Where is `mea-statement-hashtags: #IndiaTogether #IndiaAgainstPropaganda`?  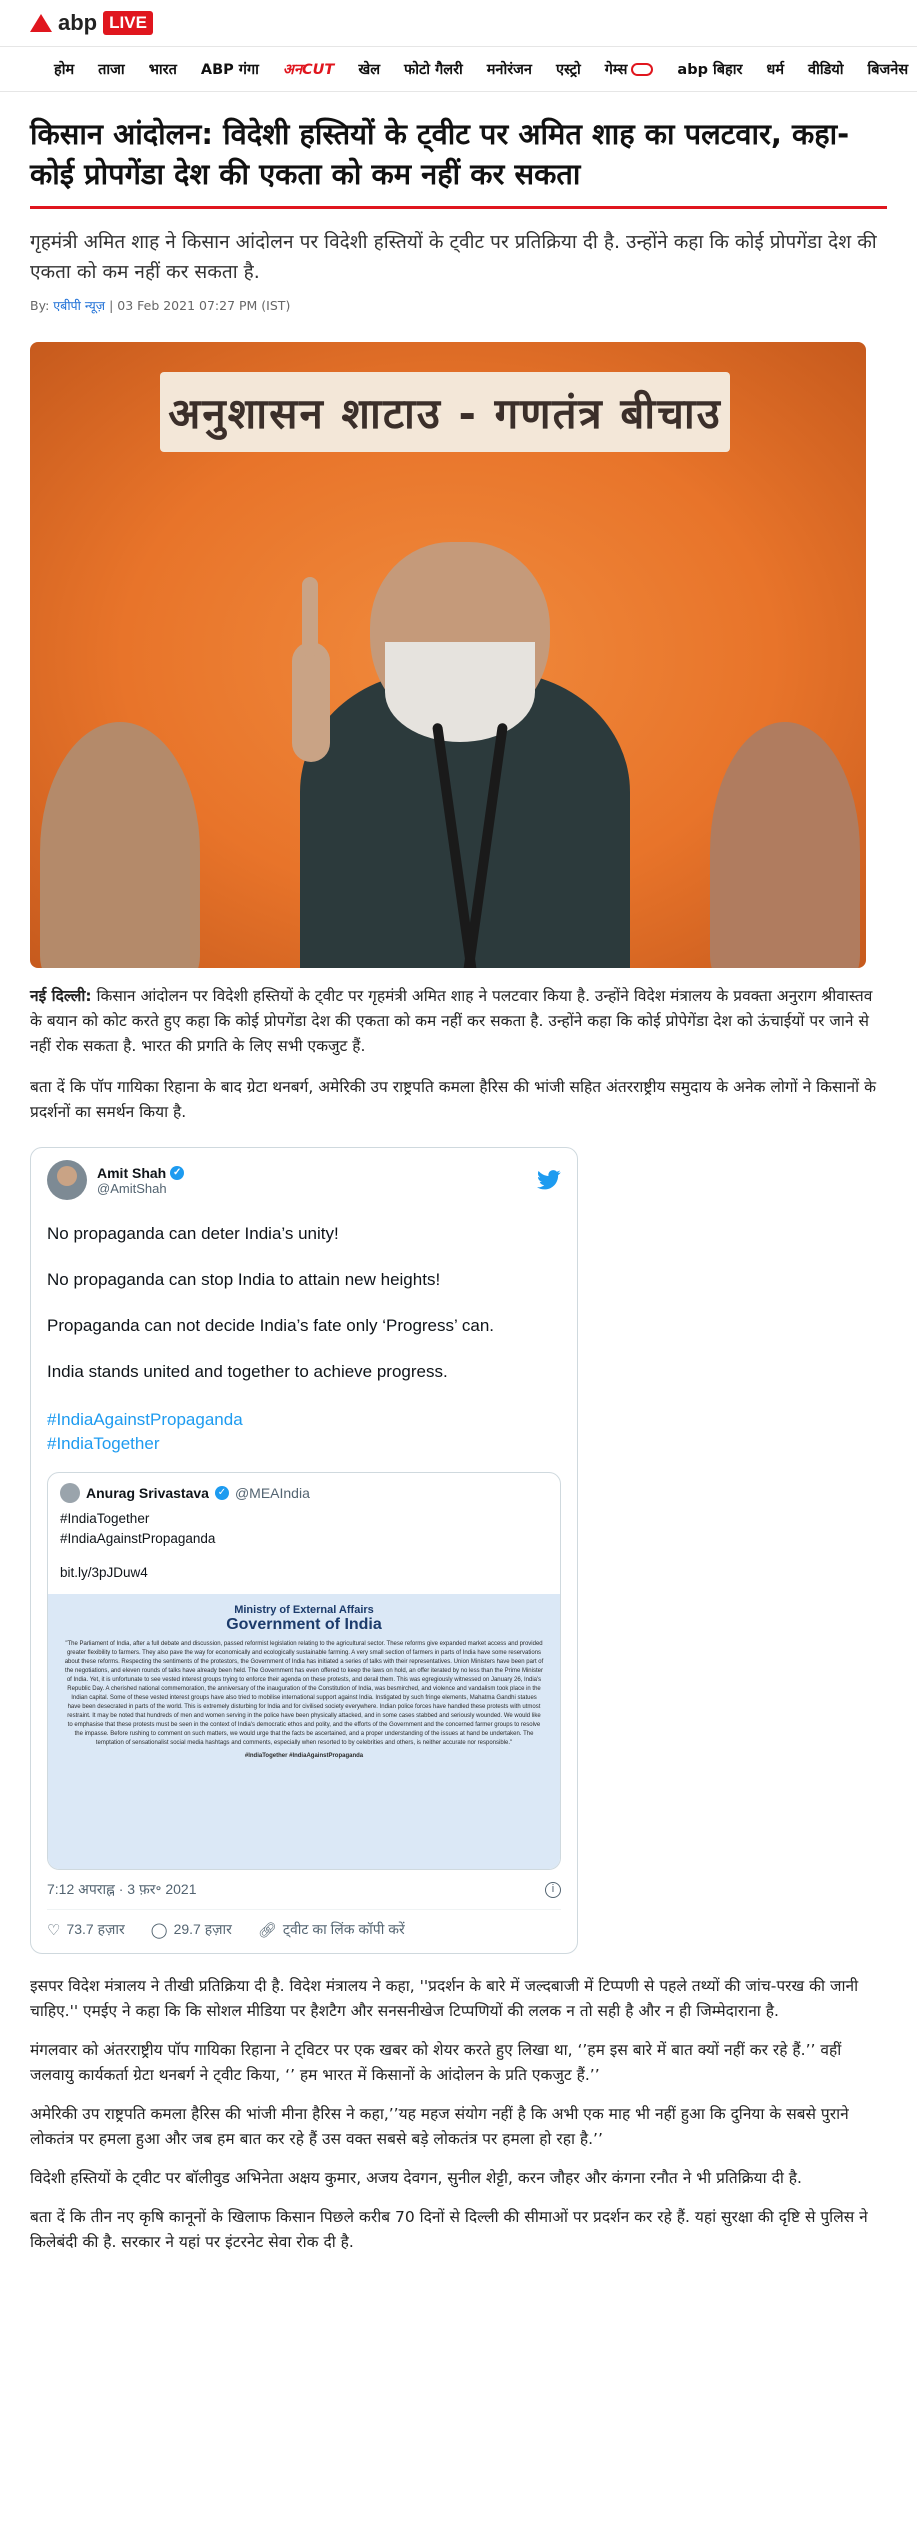
mea-statement-hashtags: #IndiaTogether #IndiaAgainstPropaganda is located at coordinates (304, 1756).